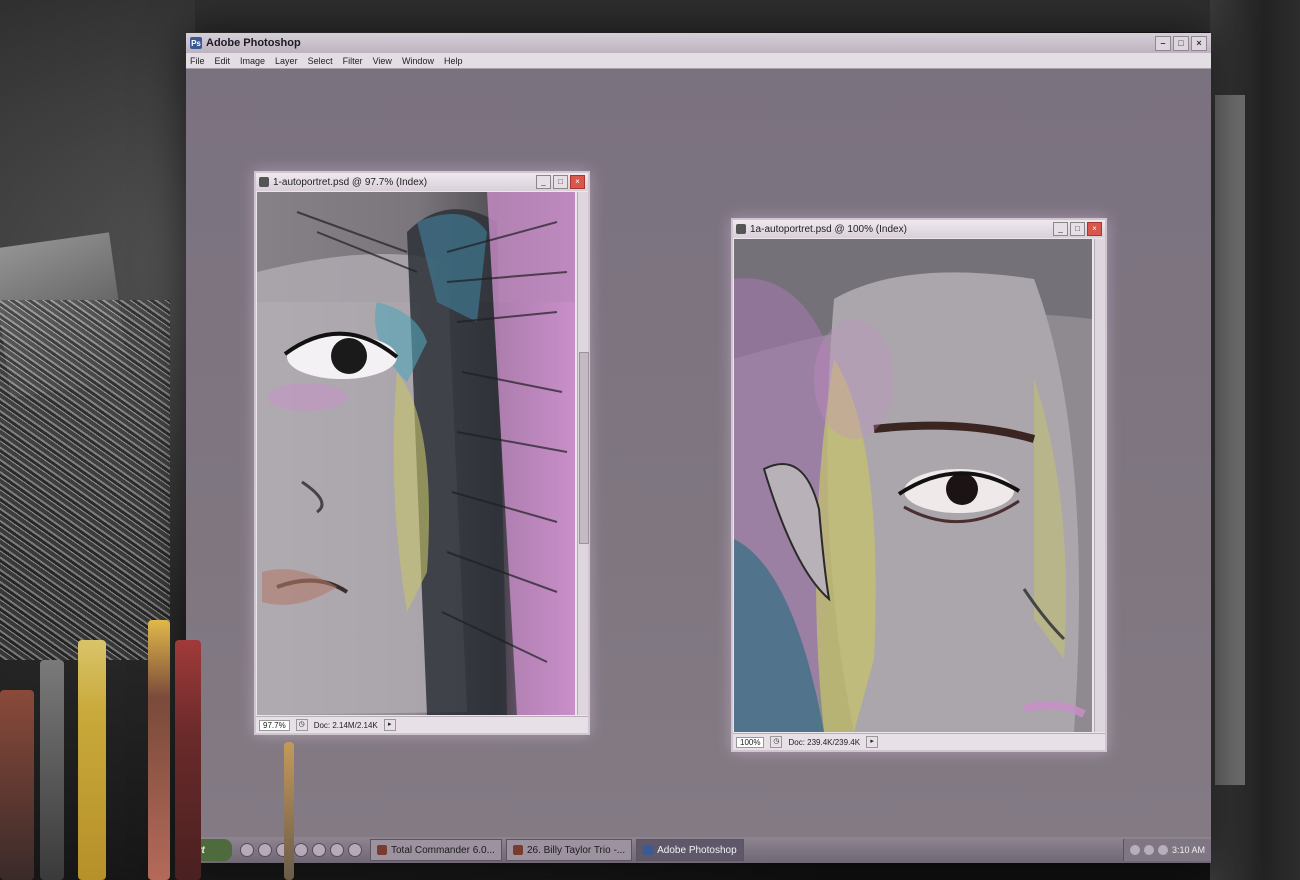 The height and width of the screenshot is (880, 1300). I want to click on menu-view: View, so click(382, 61).